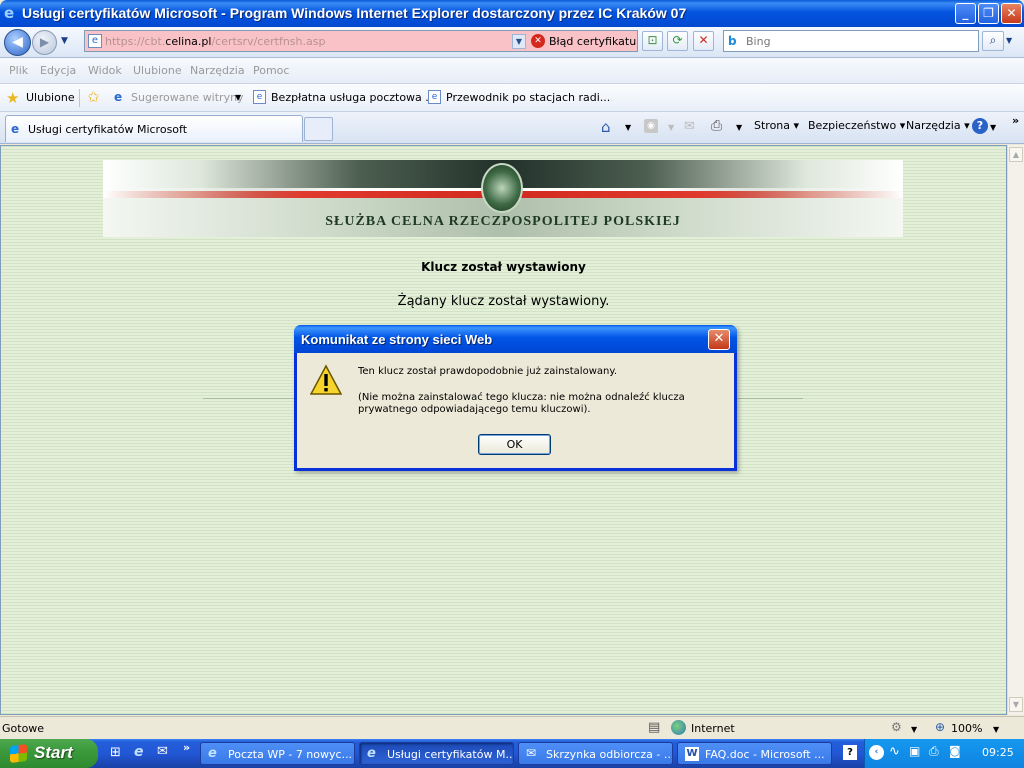  Describe the element at coordinates (397, 339) in the screenshot. I see `dialog-title: Komunikat ze strony sieci Web` at that location.